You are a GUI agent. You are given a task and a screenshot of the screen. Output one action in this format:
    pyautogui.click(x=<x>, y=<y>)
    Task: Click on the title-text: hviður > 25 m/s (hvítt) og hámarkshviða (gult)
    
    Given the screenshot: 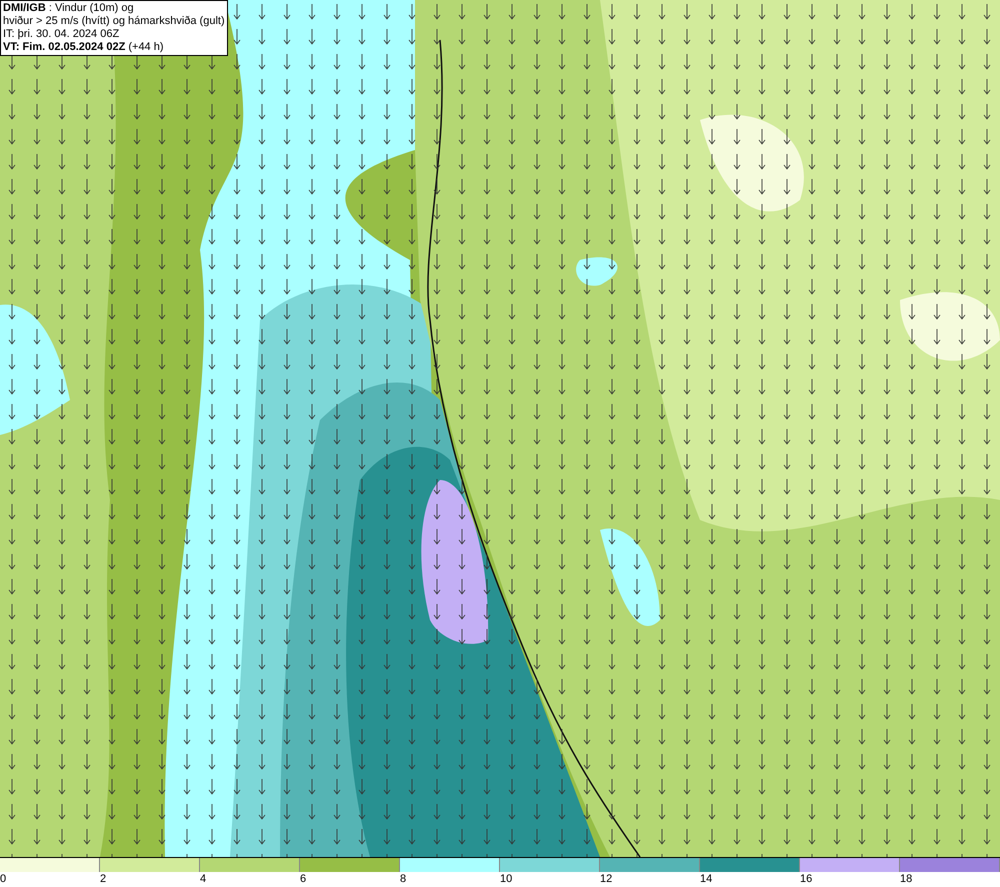 What is the action you would take?
    pyautogui.click(x=114, y=21)
    